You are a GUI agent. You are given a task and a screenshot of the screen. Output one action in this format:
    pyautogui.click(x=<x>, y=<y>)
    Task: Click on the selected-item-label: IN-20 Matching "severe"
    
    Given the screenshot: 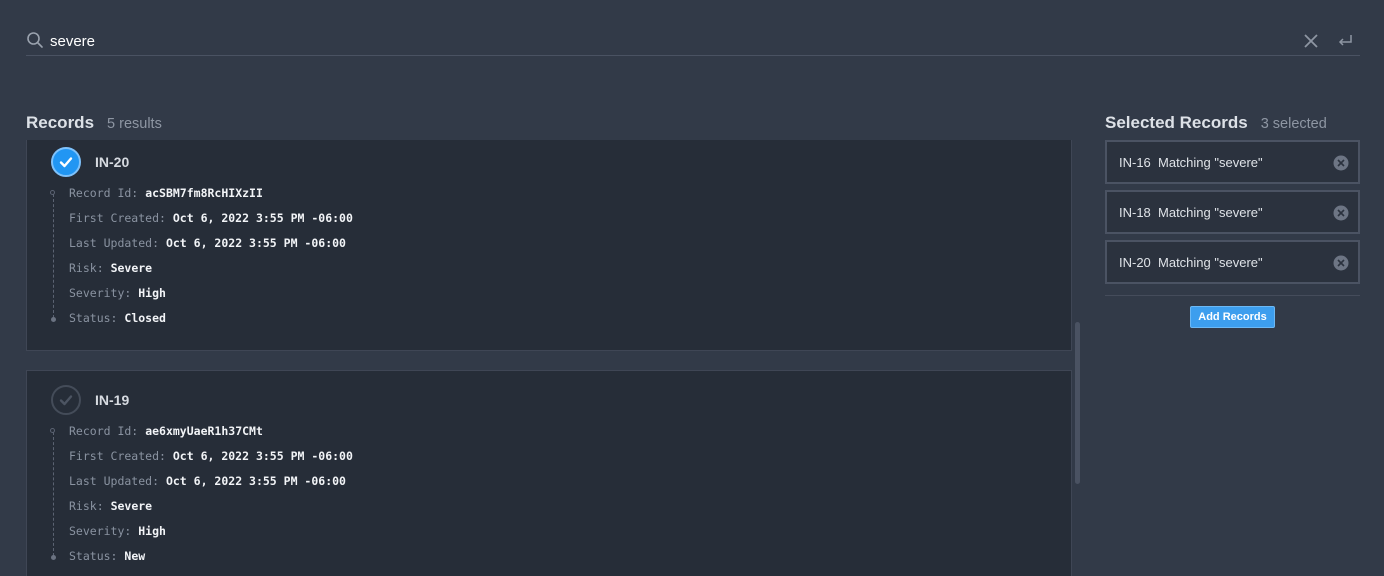 What is the action you would take?
    pyautogui.click(x=1191, y=262)
    